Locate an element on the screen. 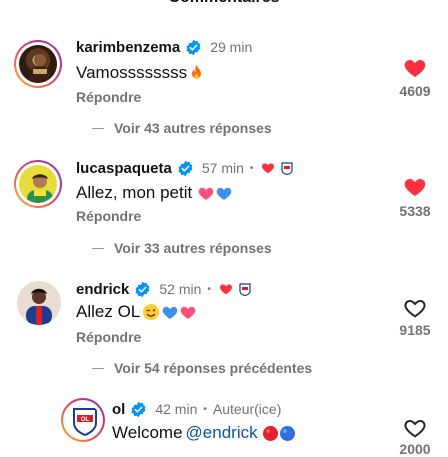 This screenshot has height=457, width=448. avatar-ol: OL is located at coordinates (83, 420).